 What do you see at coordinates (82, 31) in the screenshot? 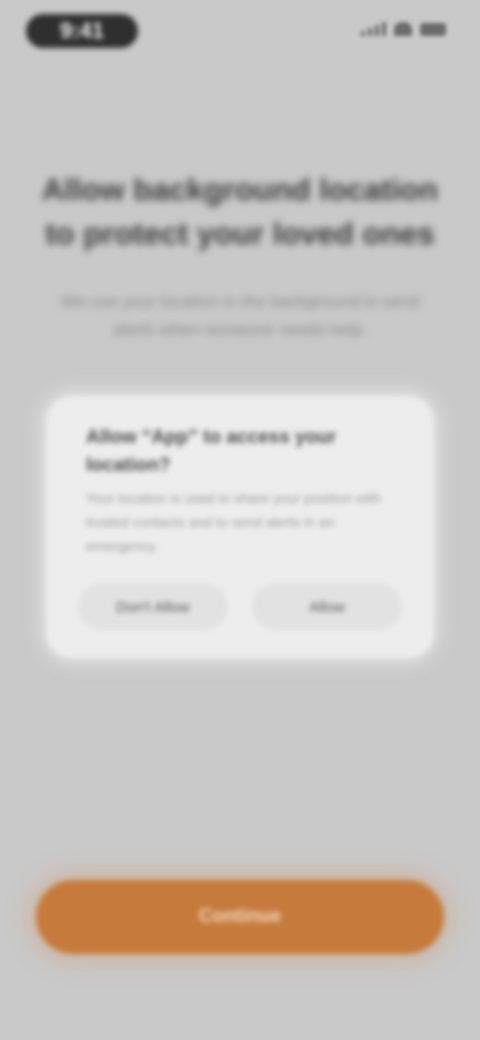
I see `status-time: 9:41` at bounding box center [82, 31].